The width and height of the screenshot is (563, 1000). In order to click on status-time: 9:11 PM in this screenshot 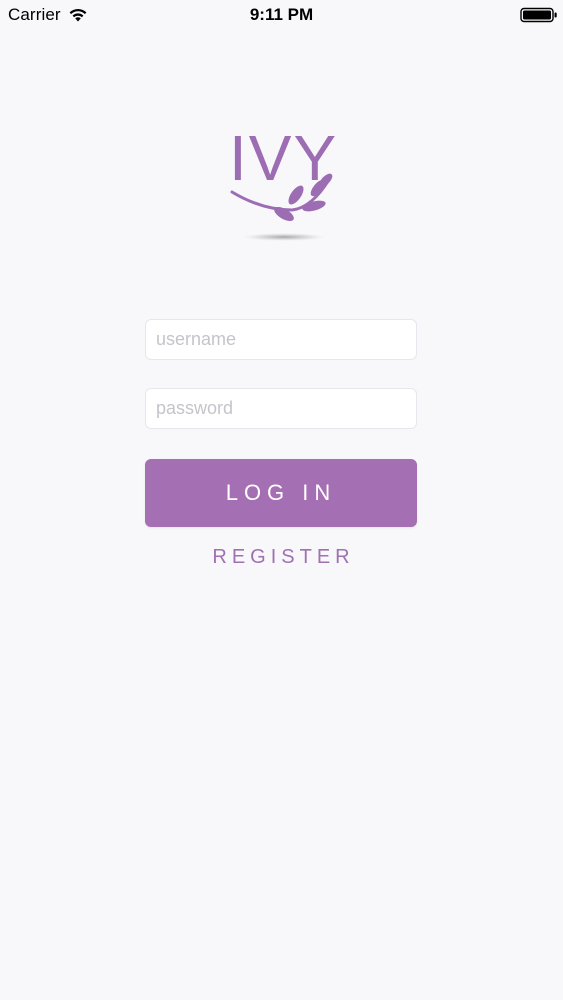, I will do `click(281, 14)`.